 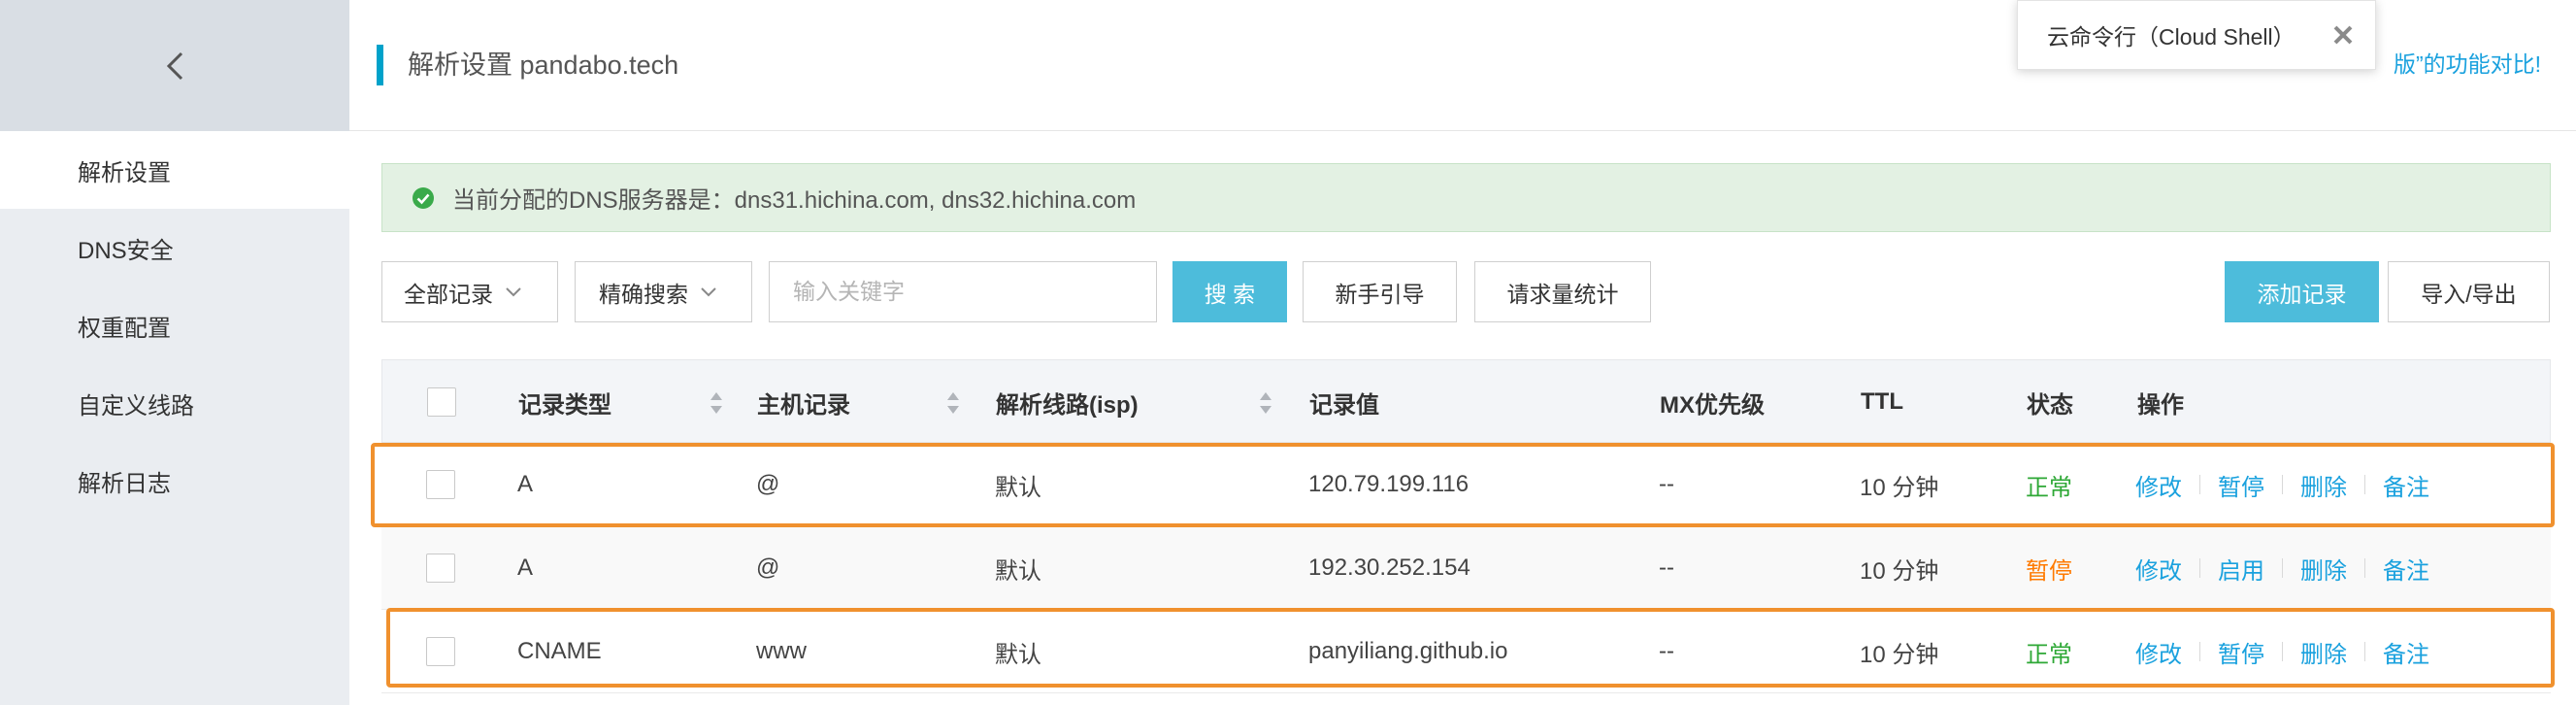 I want to click on sidebar-item-dns-settings: 解析设置, so click(x=174, y=170).